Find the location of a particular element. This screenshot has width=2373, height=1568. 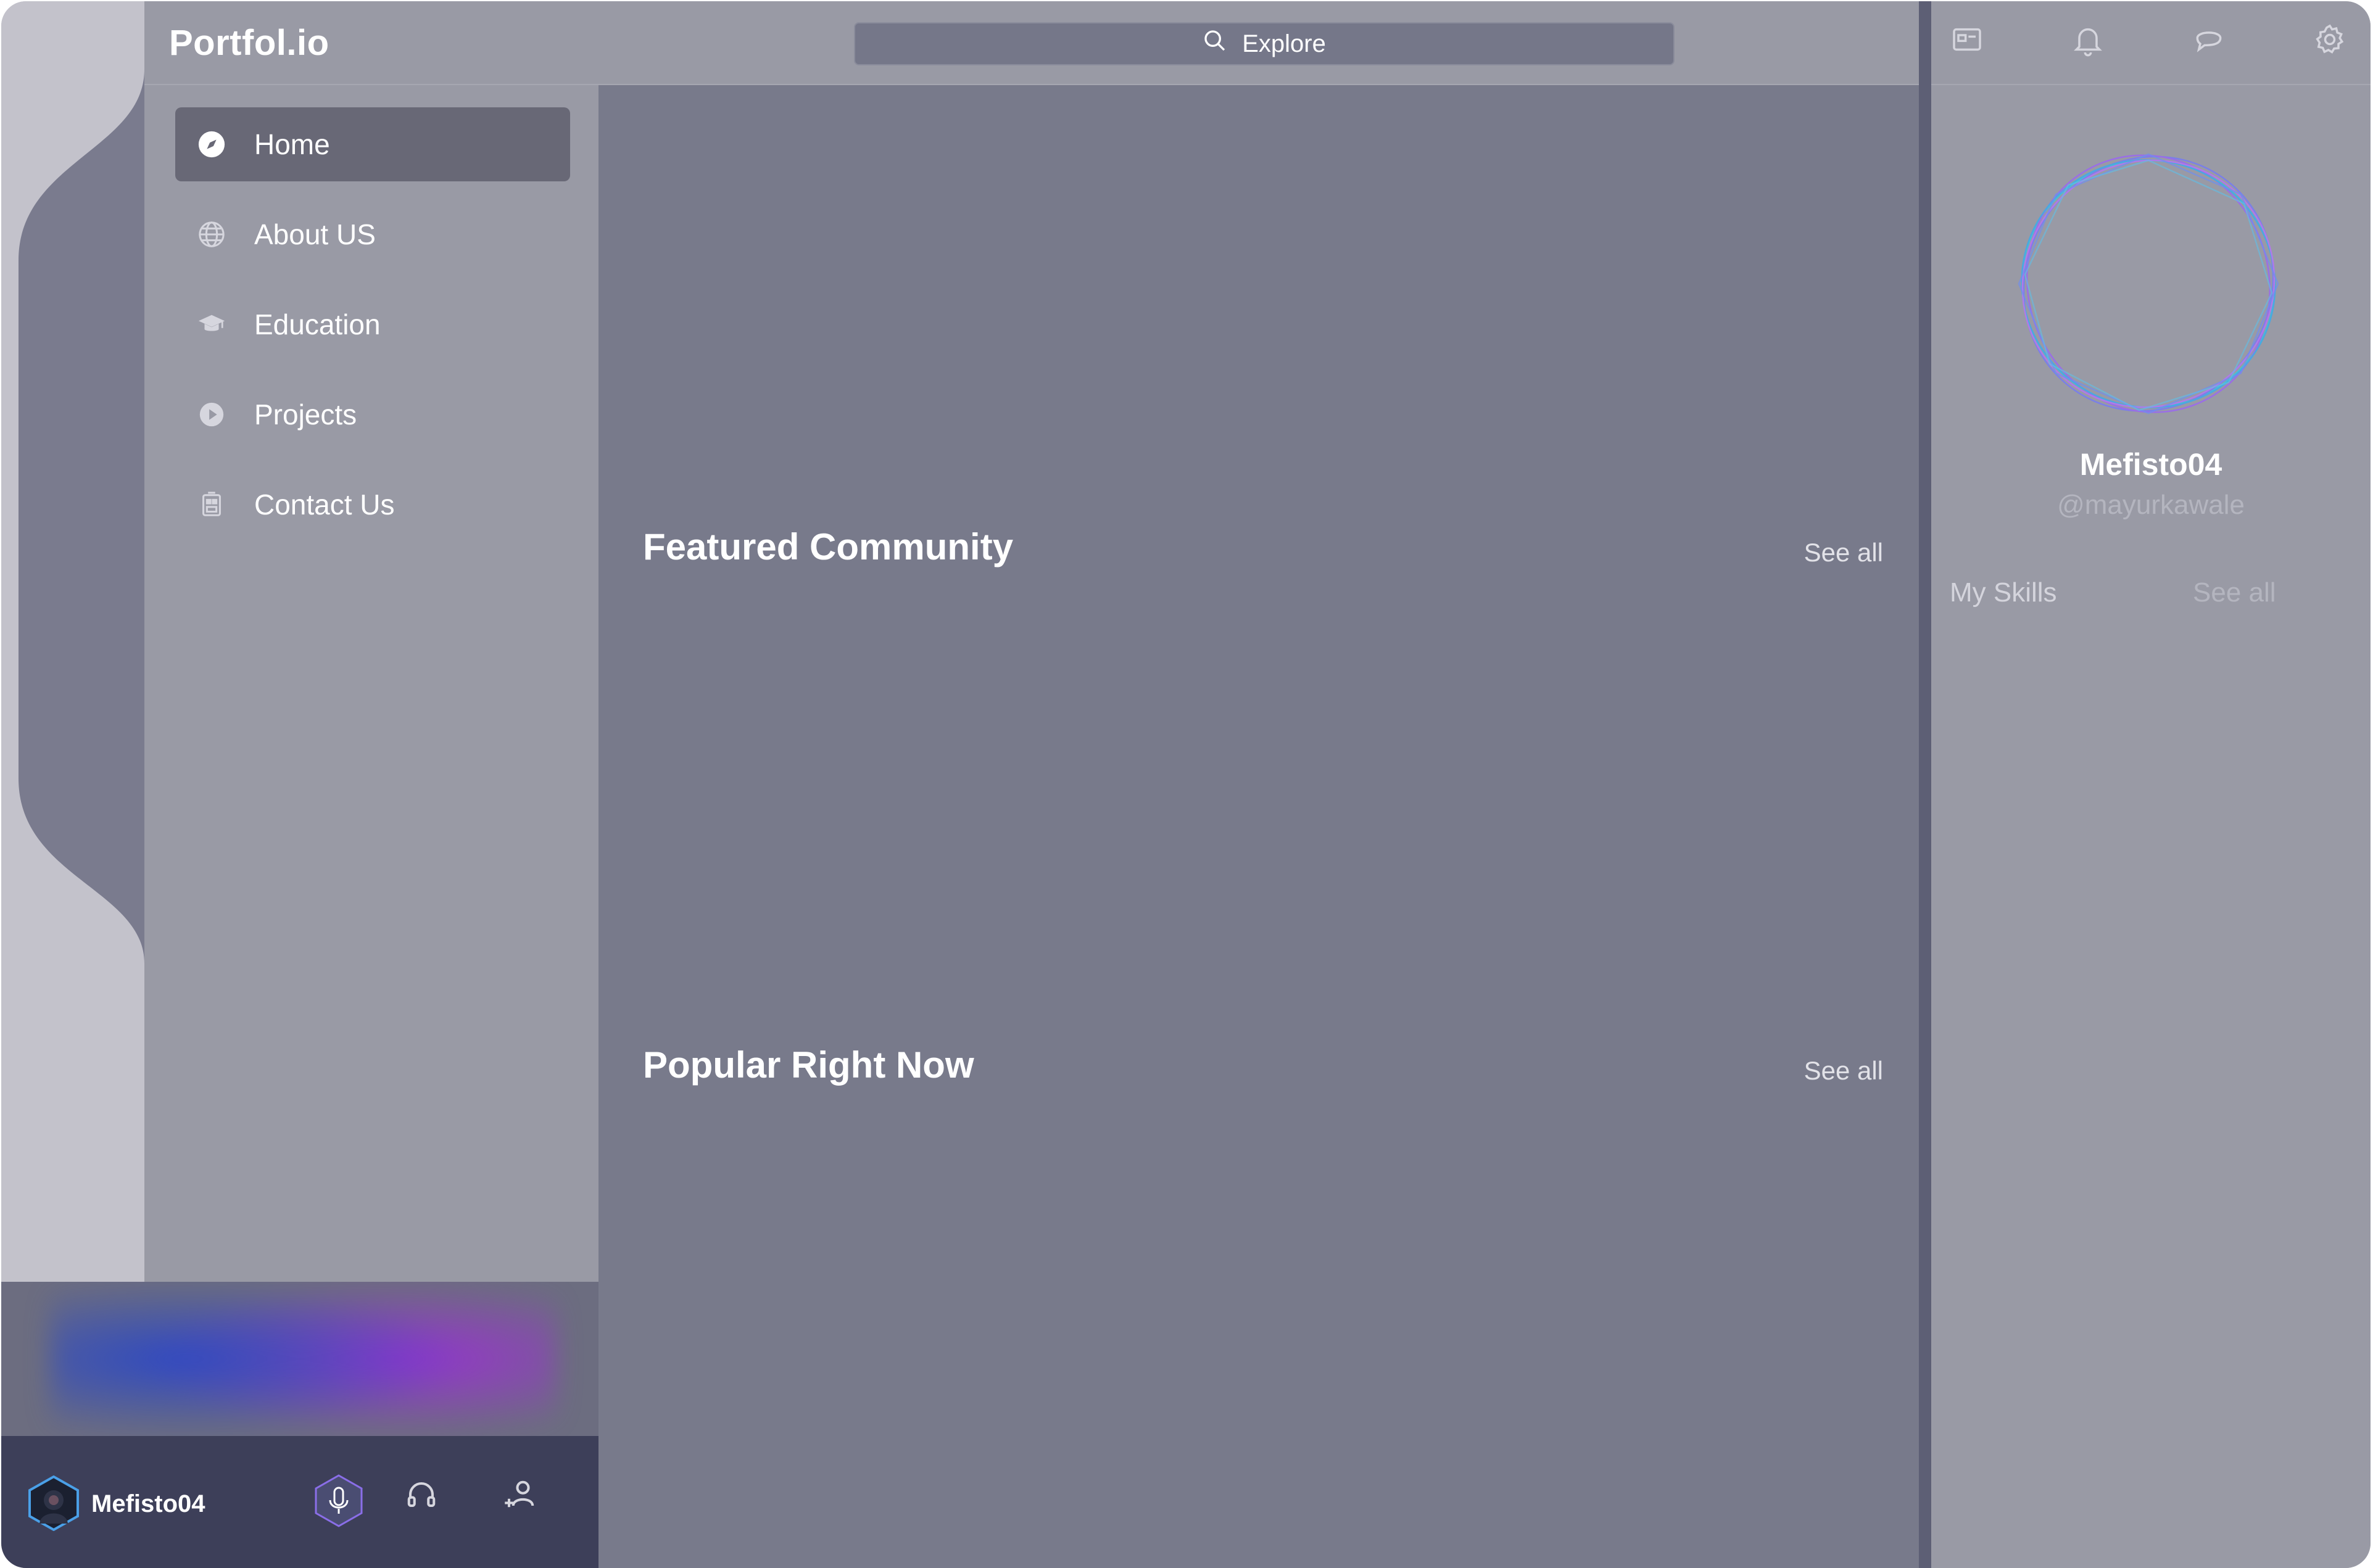

sidebar-item-contact: Contact Us is located at coordinates (372, 505).